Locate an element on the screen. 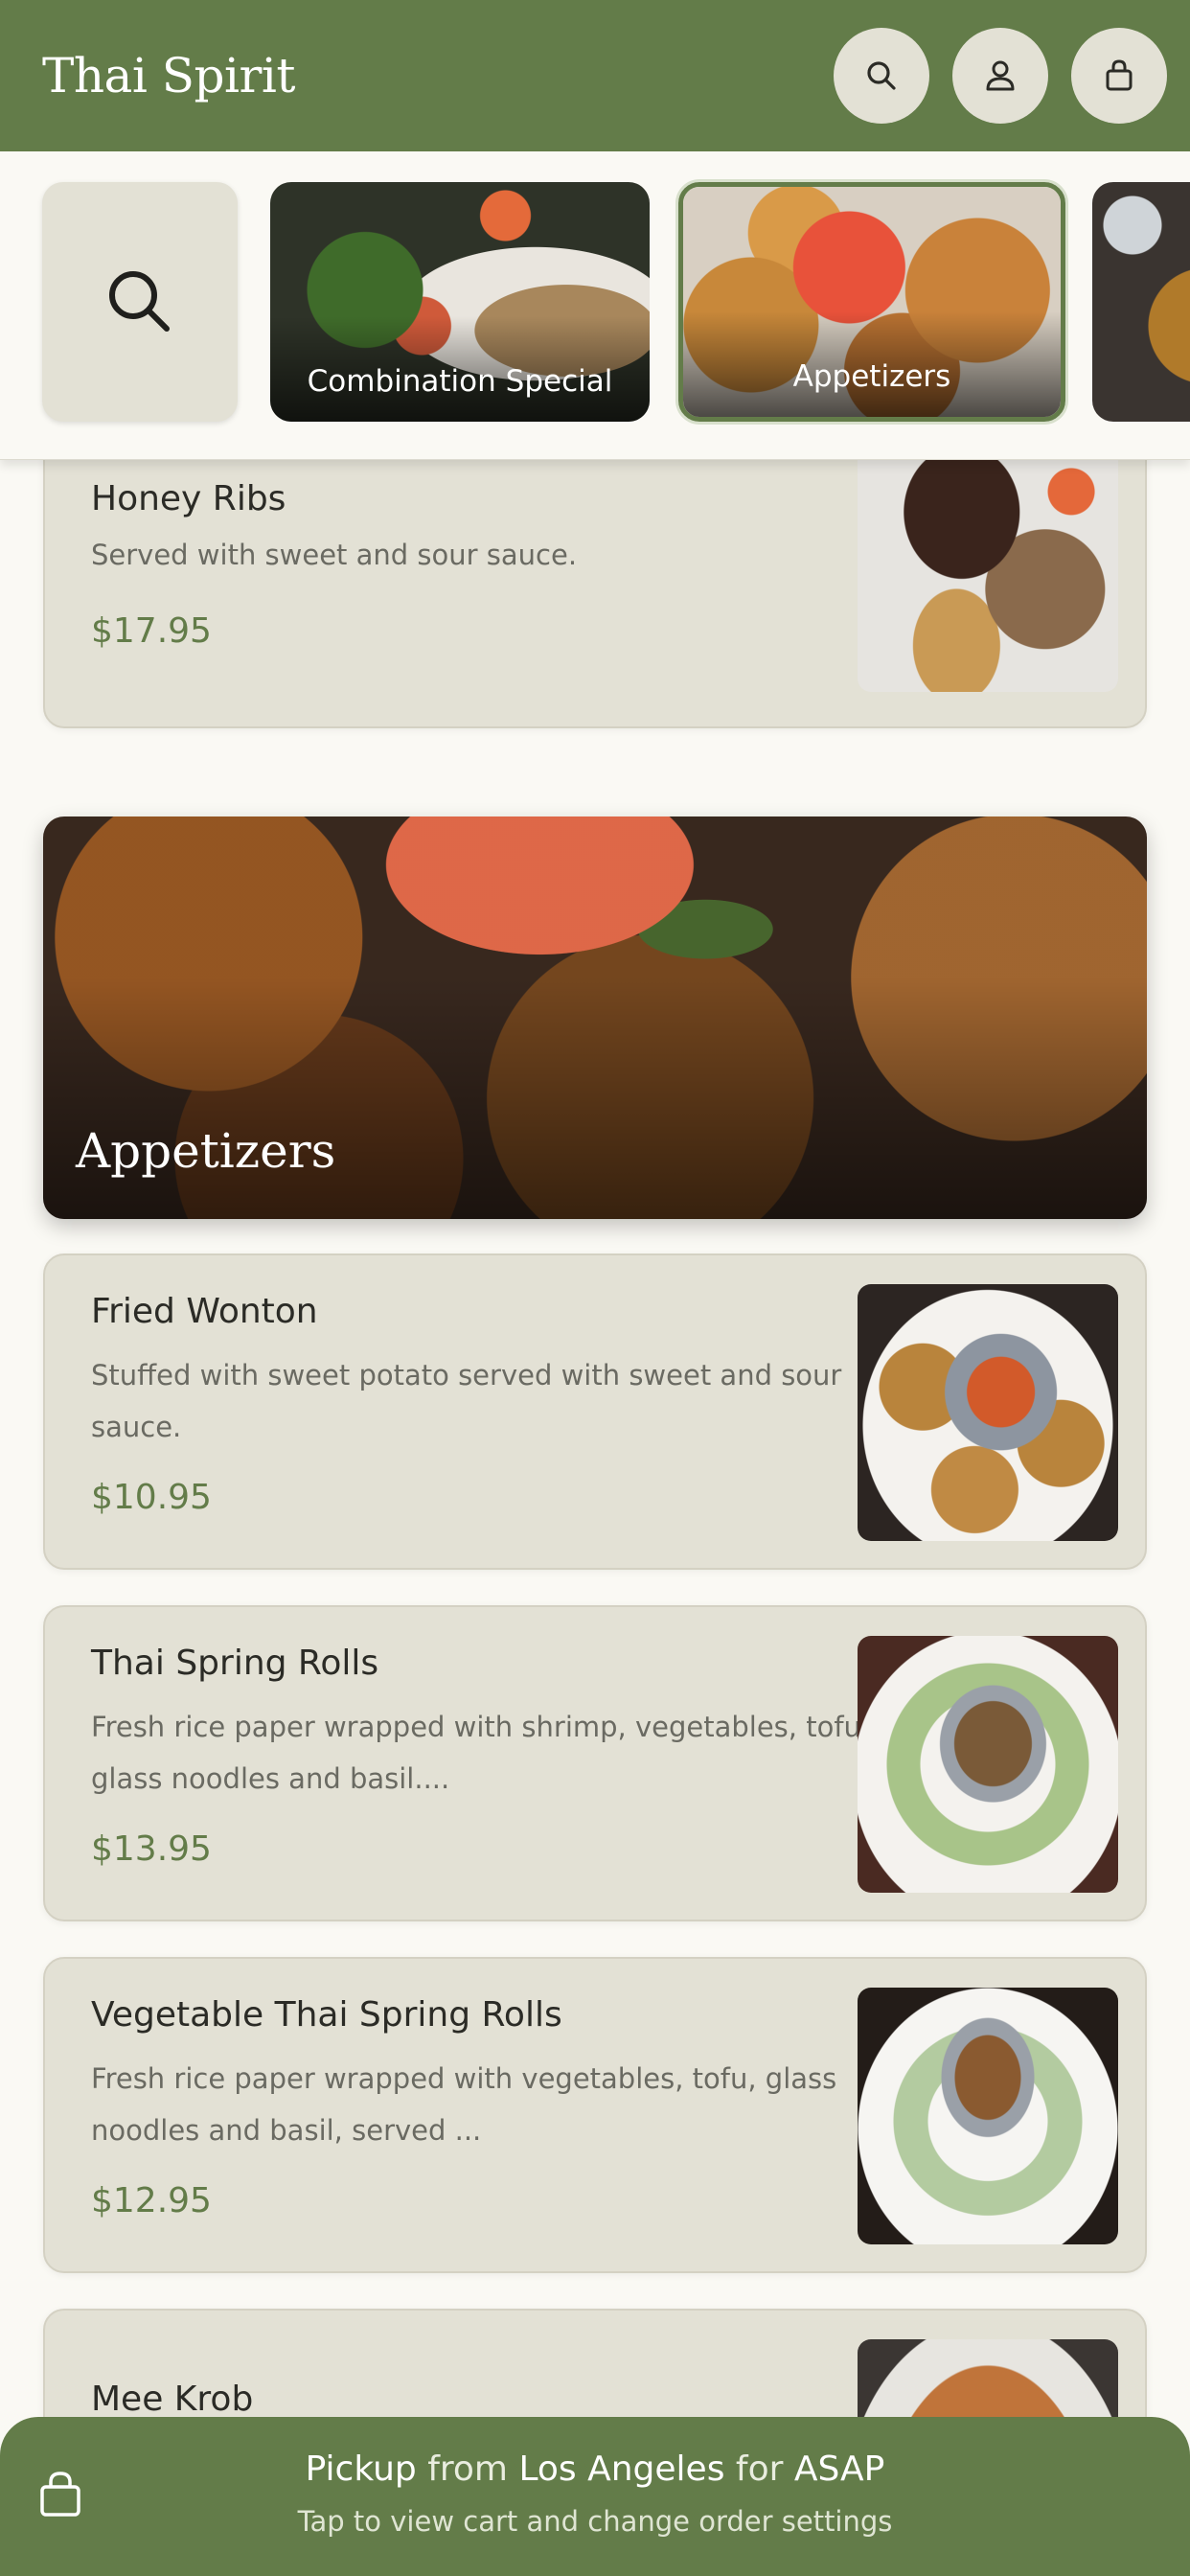 The height and width of the screenshot is (2576, 1190). section-banner-appetizers: Appetizers is located at coordinates (595, 1017).